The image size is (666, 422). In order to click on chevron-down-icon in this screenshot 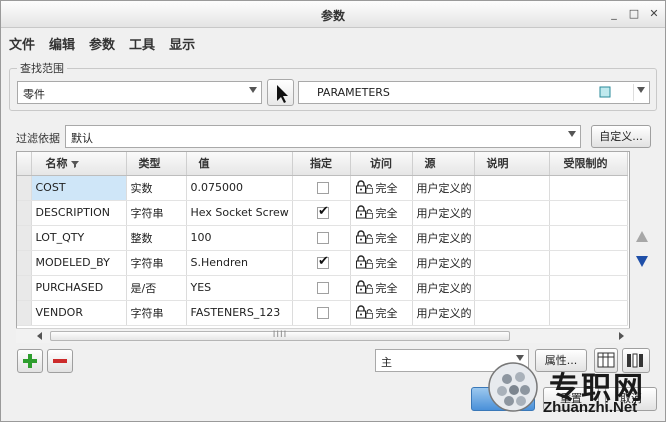, I will do `click(253, 90)`.